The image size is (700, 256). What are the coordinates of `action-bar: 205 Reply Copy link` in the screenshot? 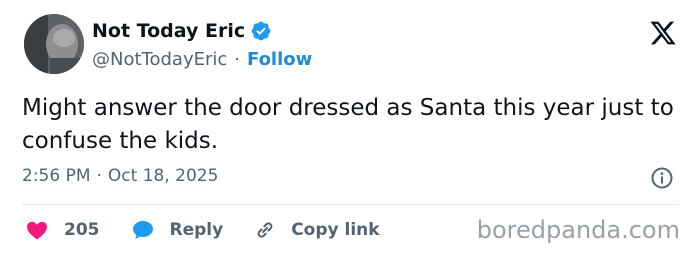 It's located at (217, 230).